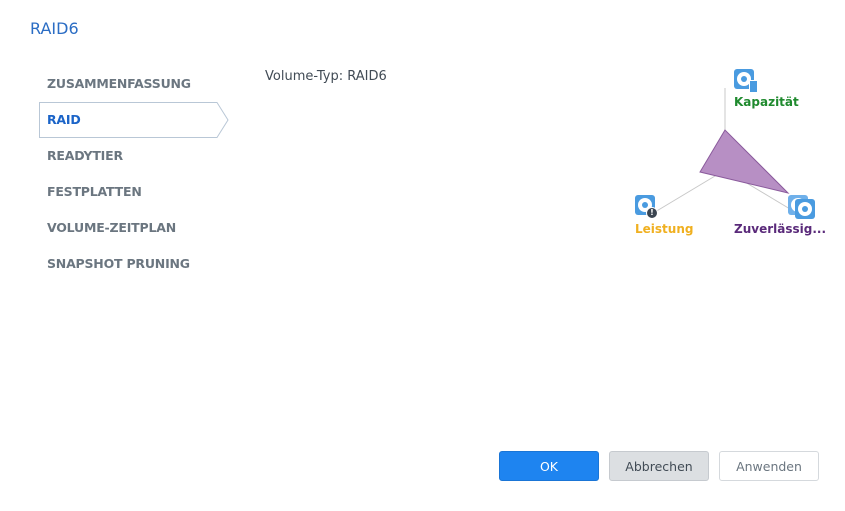  I want to click on nav-item-raid: RAID, so click(139, 120).